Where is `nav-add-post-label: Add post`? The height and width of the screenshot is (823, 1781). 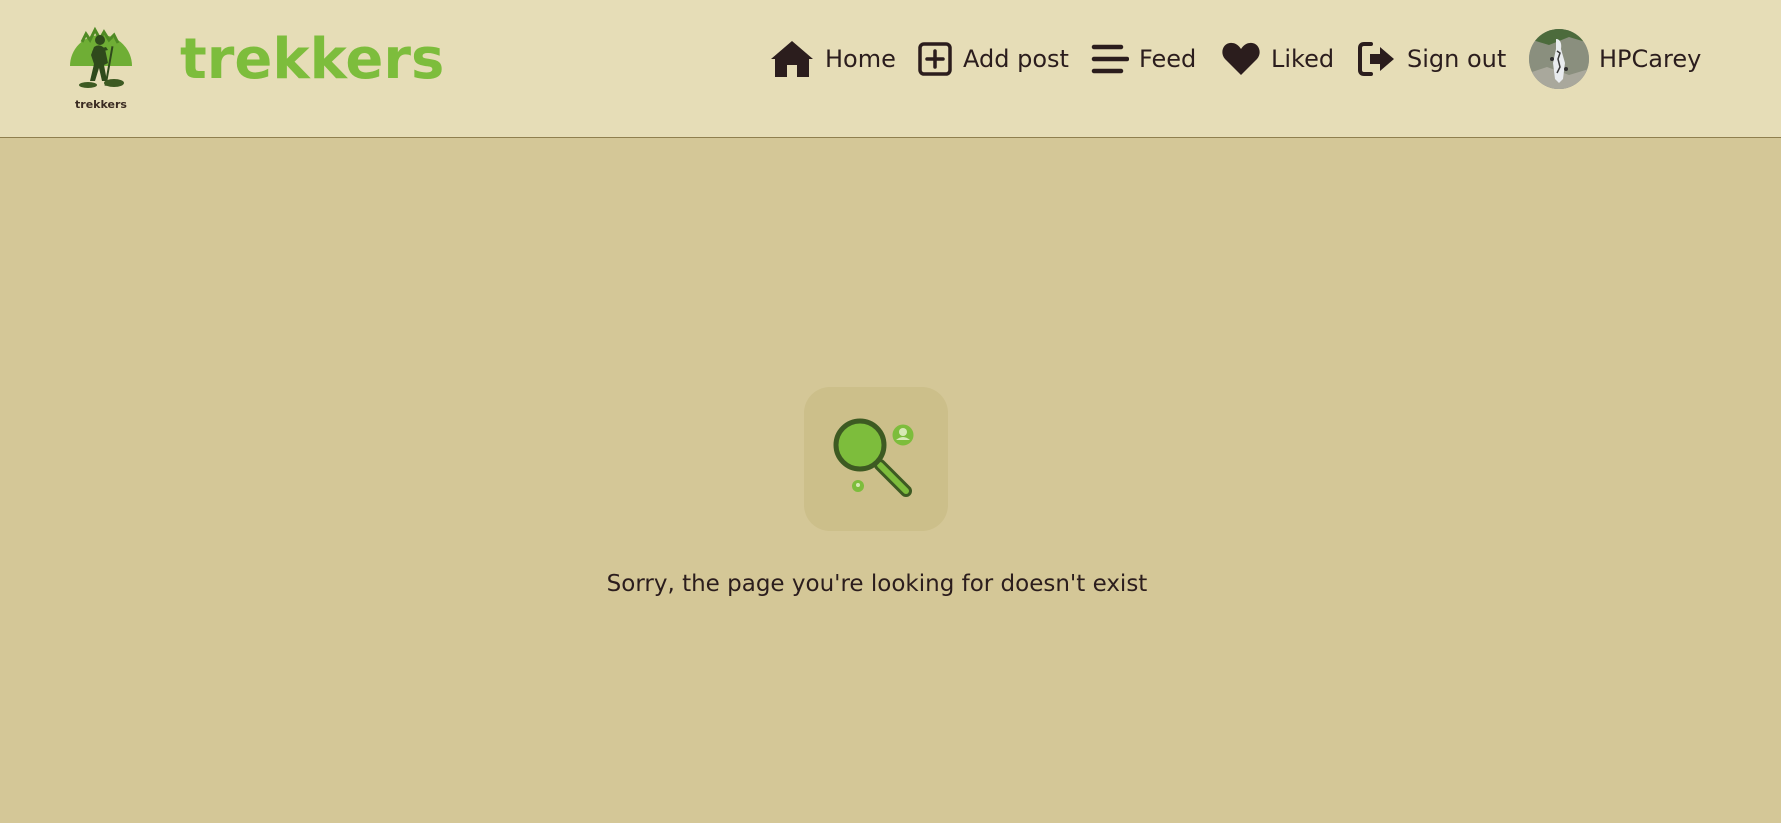
nav-add-post-label: Add post is located at coordinates (1016, 59).